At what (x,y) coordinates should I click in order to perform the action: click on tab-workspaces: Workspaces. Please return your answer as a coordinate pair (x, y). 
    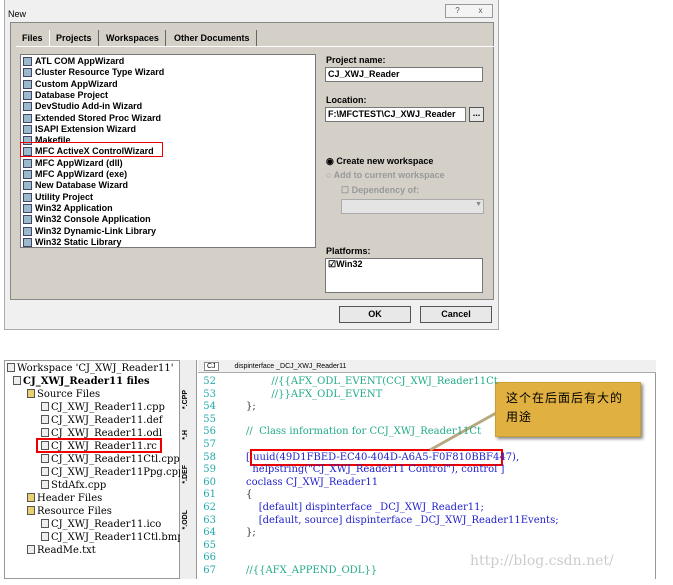
    Looking at the image, I should click on (133, 38).